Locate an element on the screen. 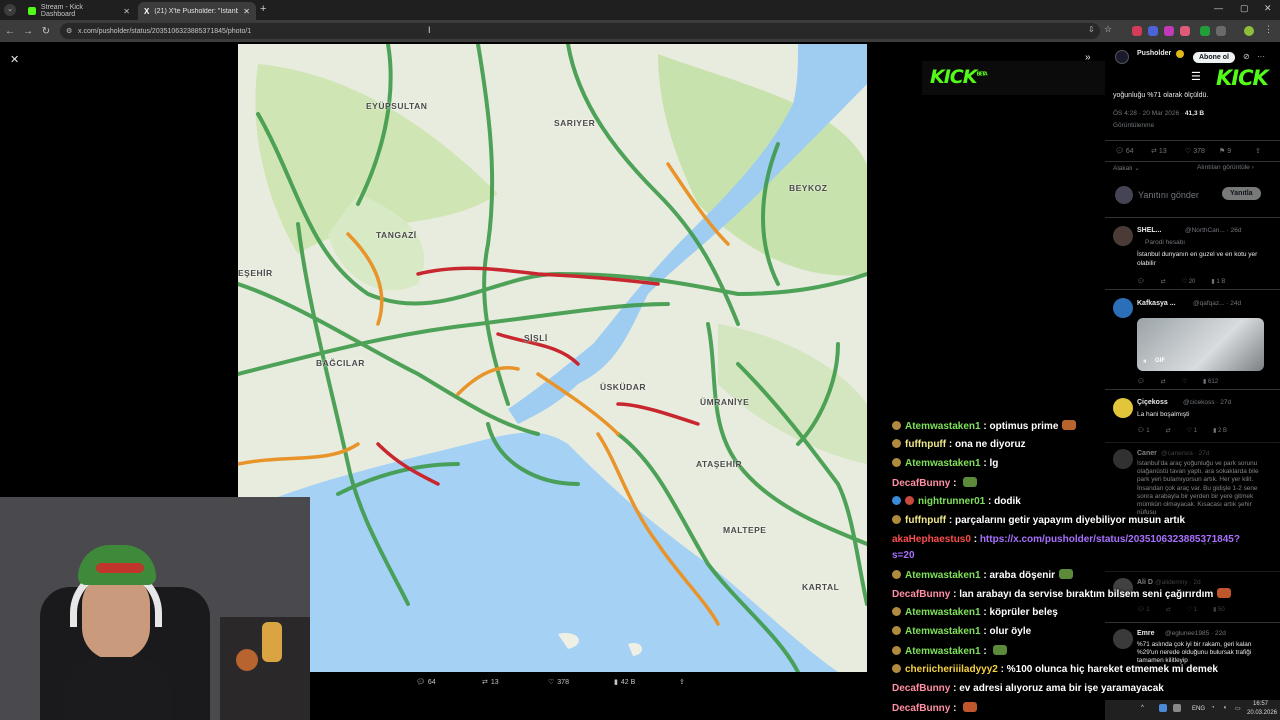  clock-time: 16:57 is located at coordinates (1260, 704).